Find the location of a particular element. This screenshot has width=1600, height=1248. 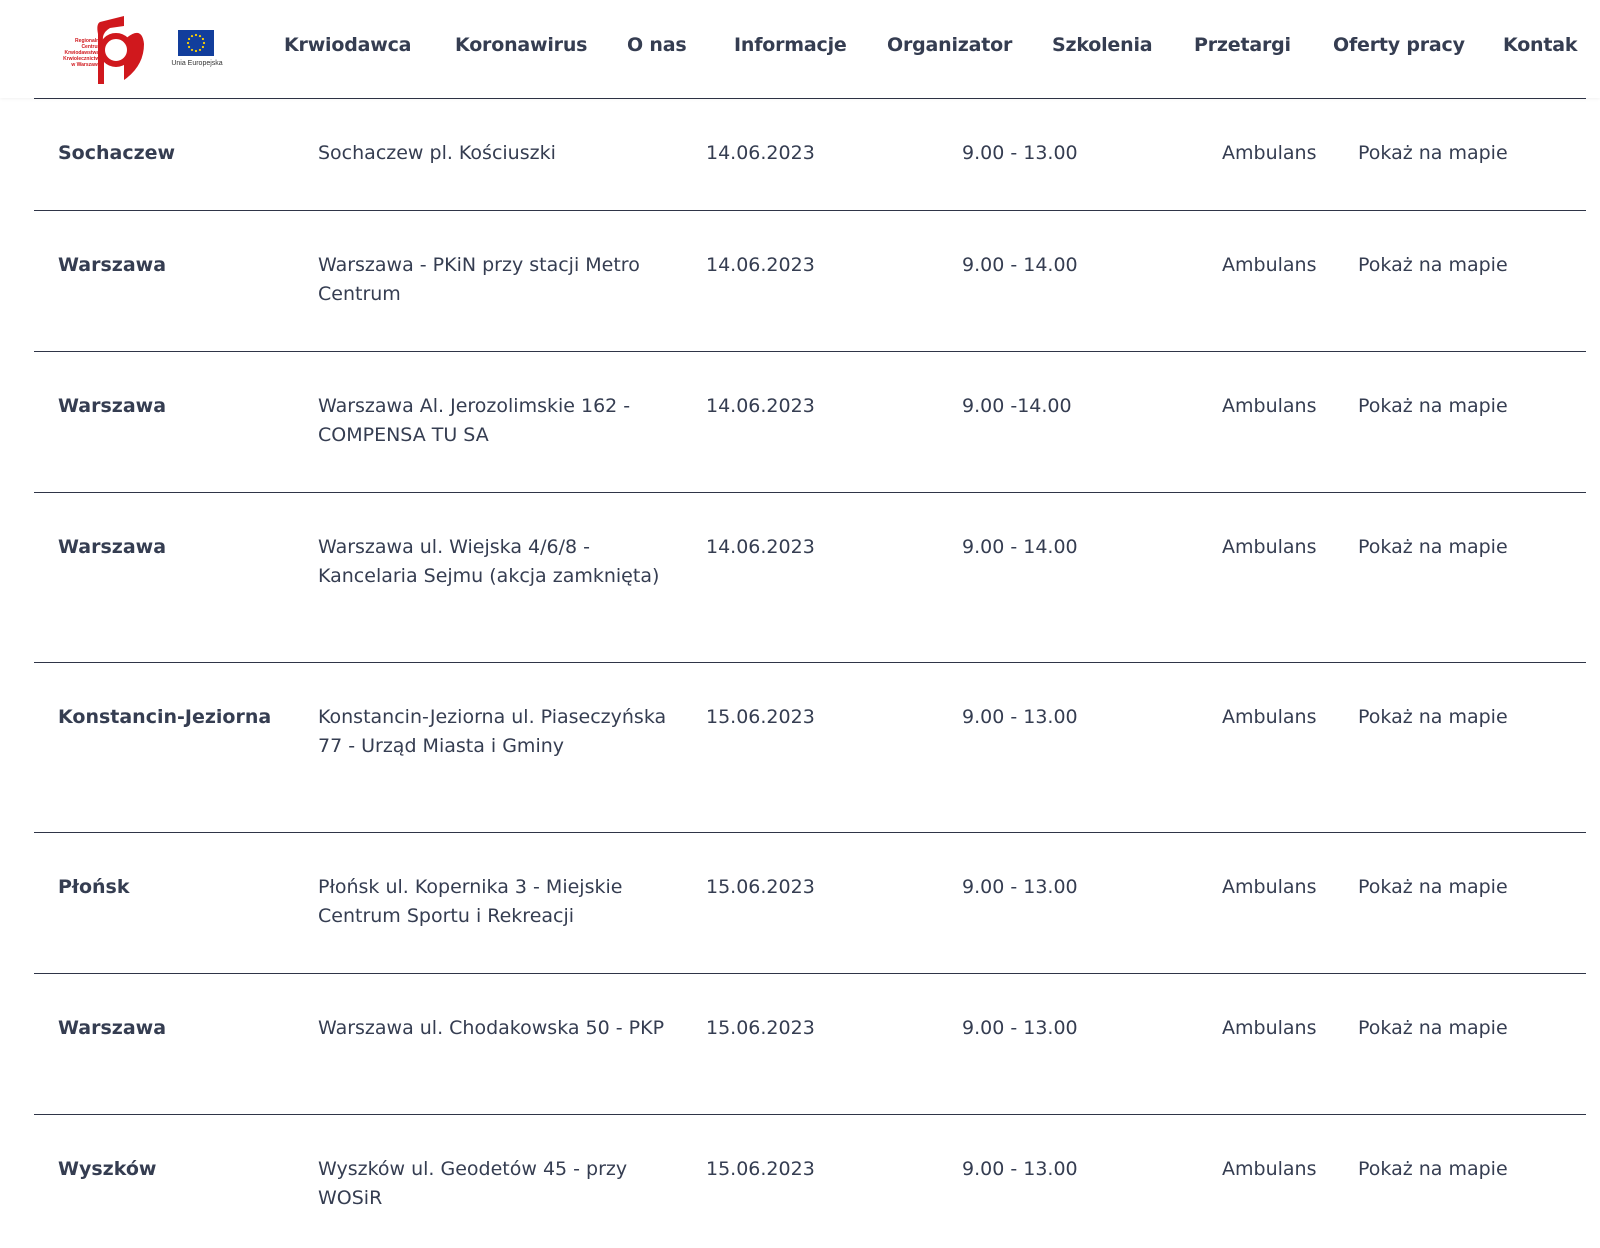

city-cell: Płońsk is located at coordinates (94, 887).